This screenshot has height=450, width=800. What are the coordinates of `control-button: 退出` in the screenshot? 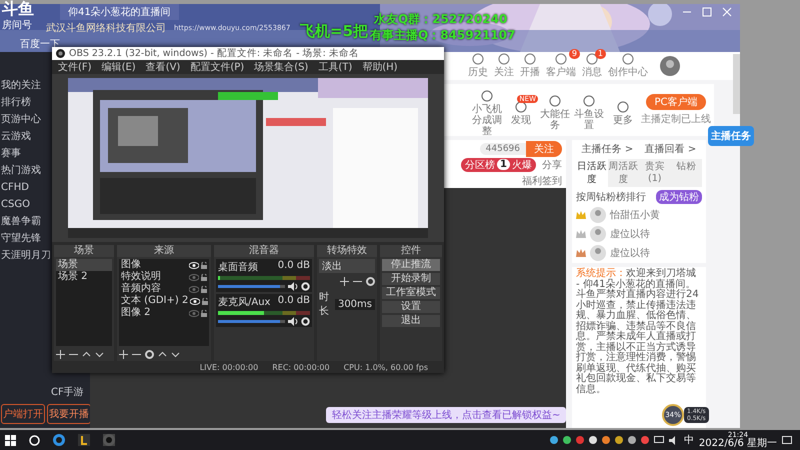 It's located at (411, 321).